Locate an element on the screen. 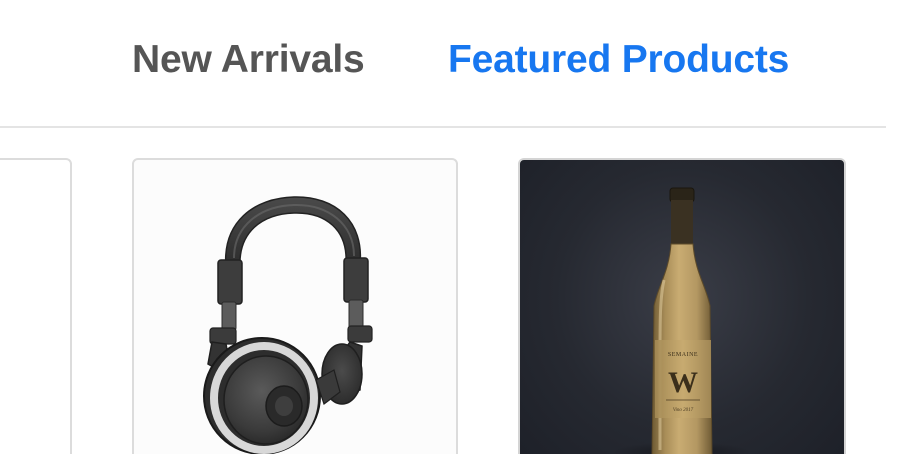 Image resolution: width=902 pixels, height=454 pixels. svg-text: SEMAINE is located at coordinates (683, 355).